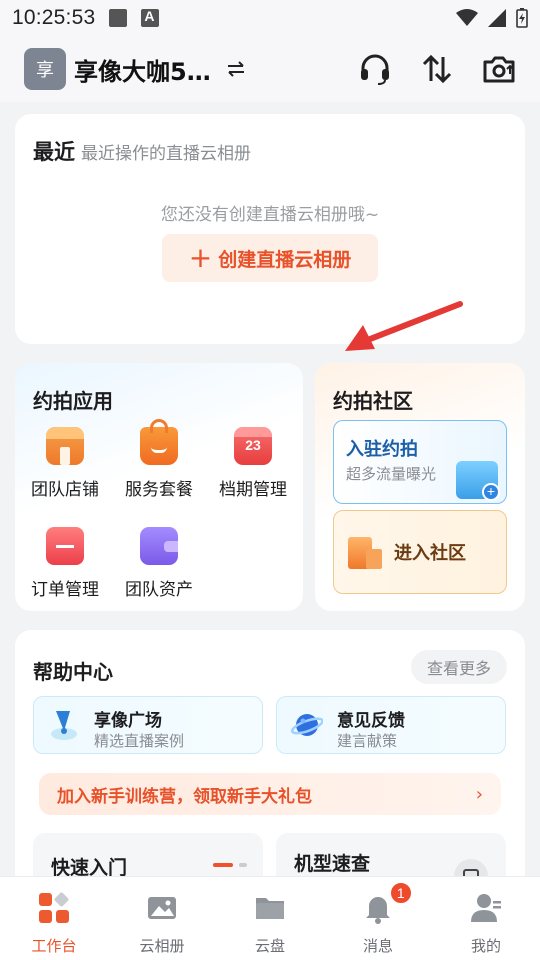  I want to click on tab-profile: 我的, so click(486, 918).